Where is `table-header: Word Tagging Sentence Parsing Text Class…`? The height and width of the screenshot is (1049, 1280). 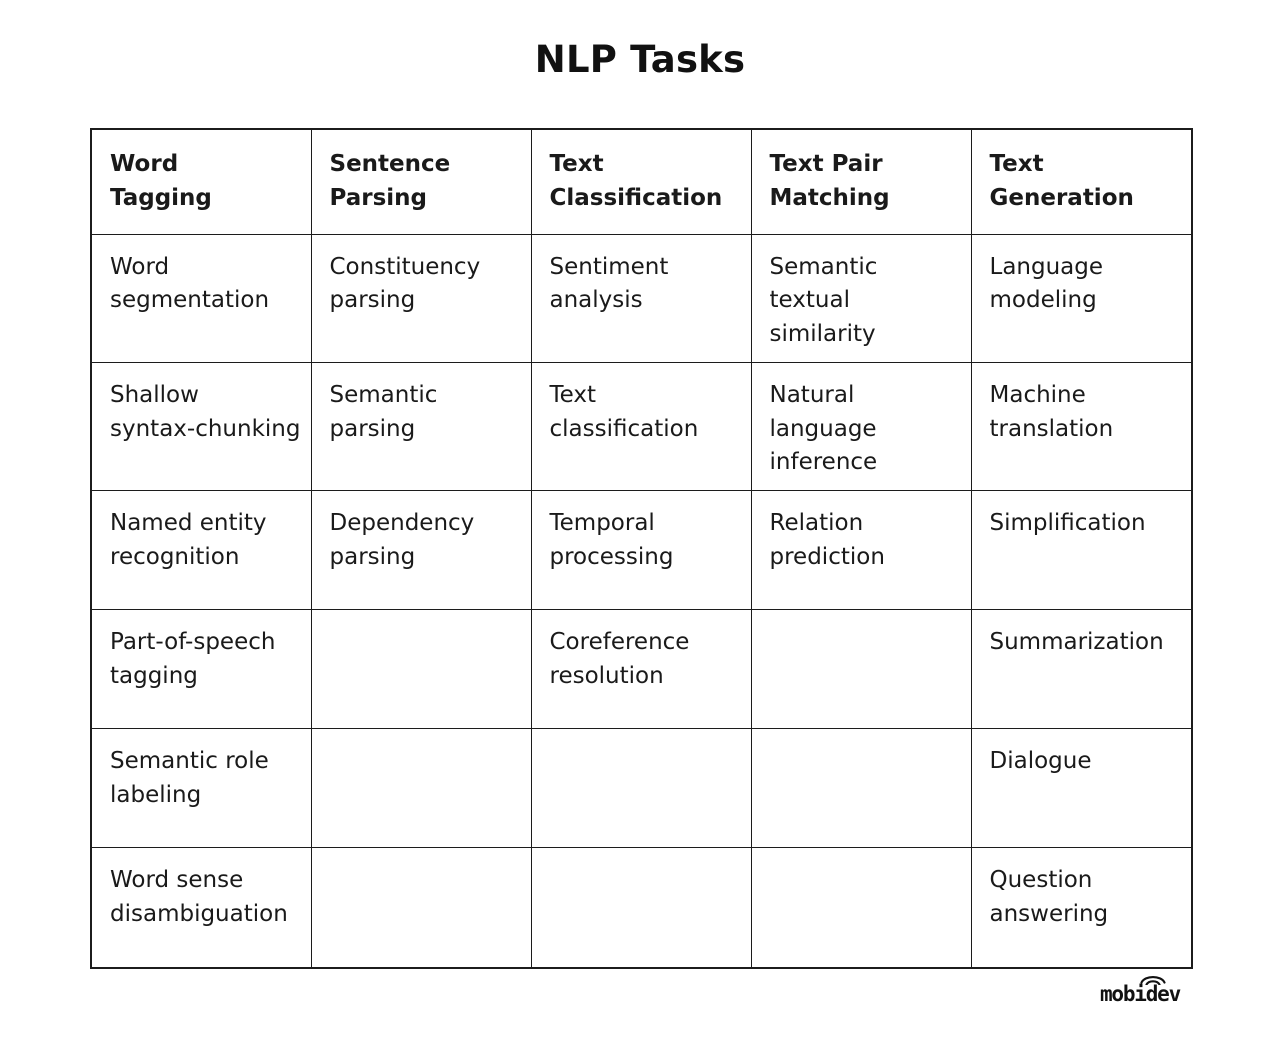
table-header: Word Tagging Sentence Parsing Text Class… is located at coordinates (641, 181).